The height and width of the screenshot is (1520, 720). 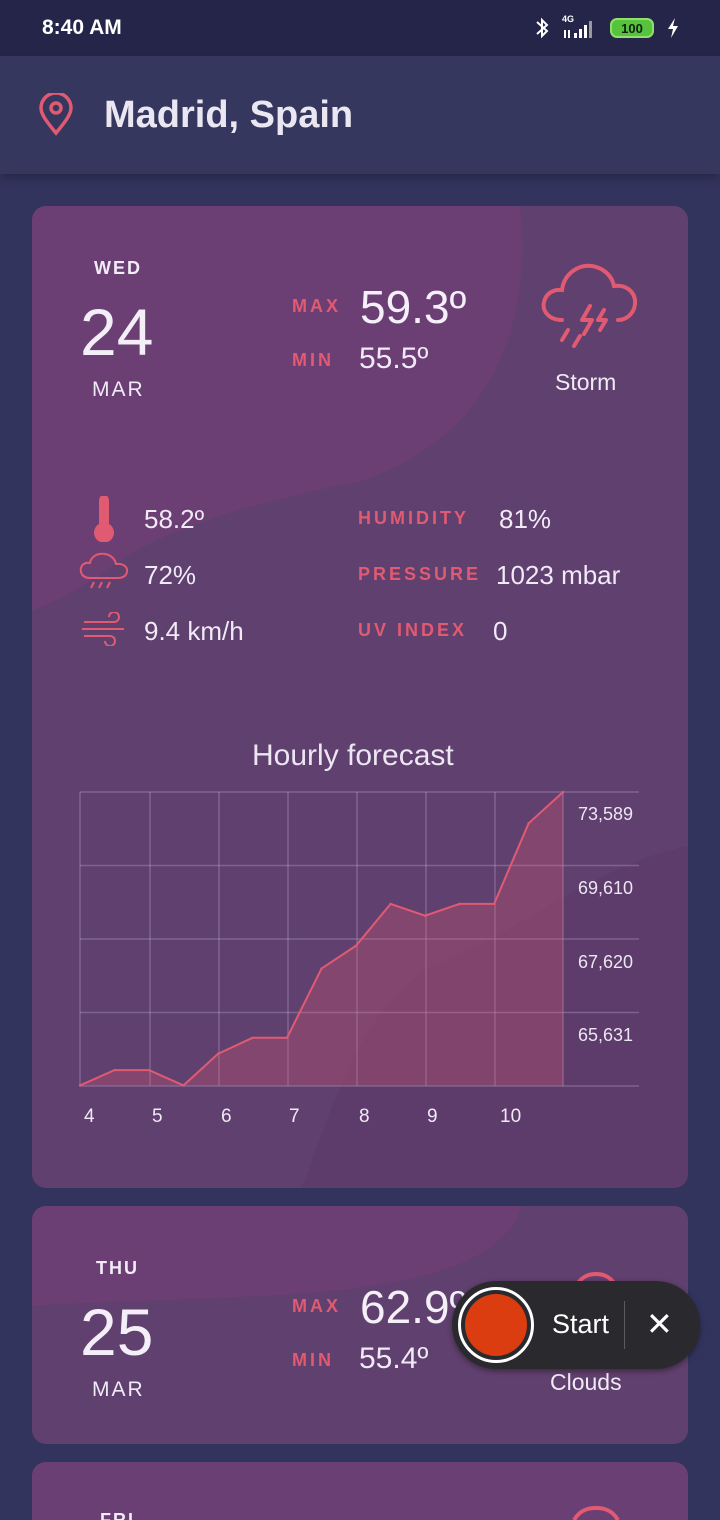 I want to click on x-tick-label: 9, so click(x=432, y=1116).